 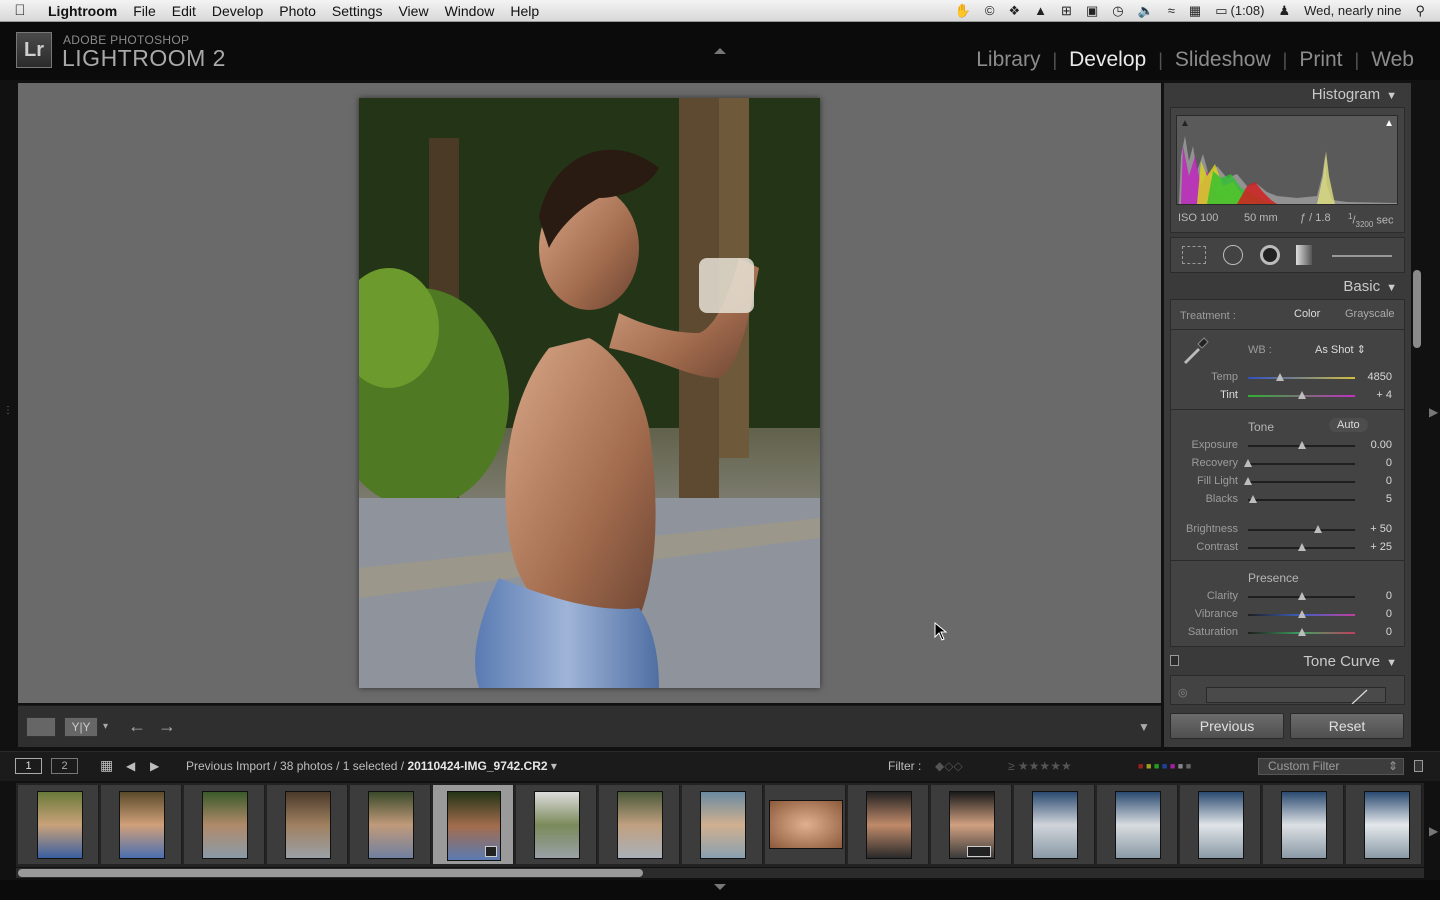 I want to click on menu-window: Window, so click(x=470, y=11).